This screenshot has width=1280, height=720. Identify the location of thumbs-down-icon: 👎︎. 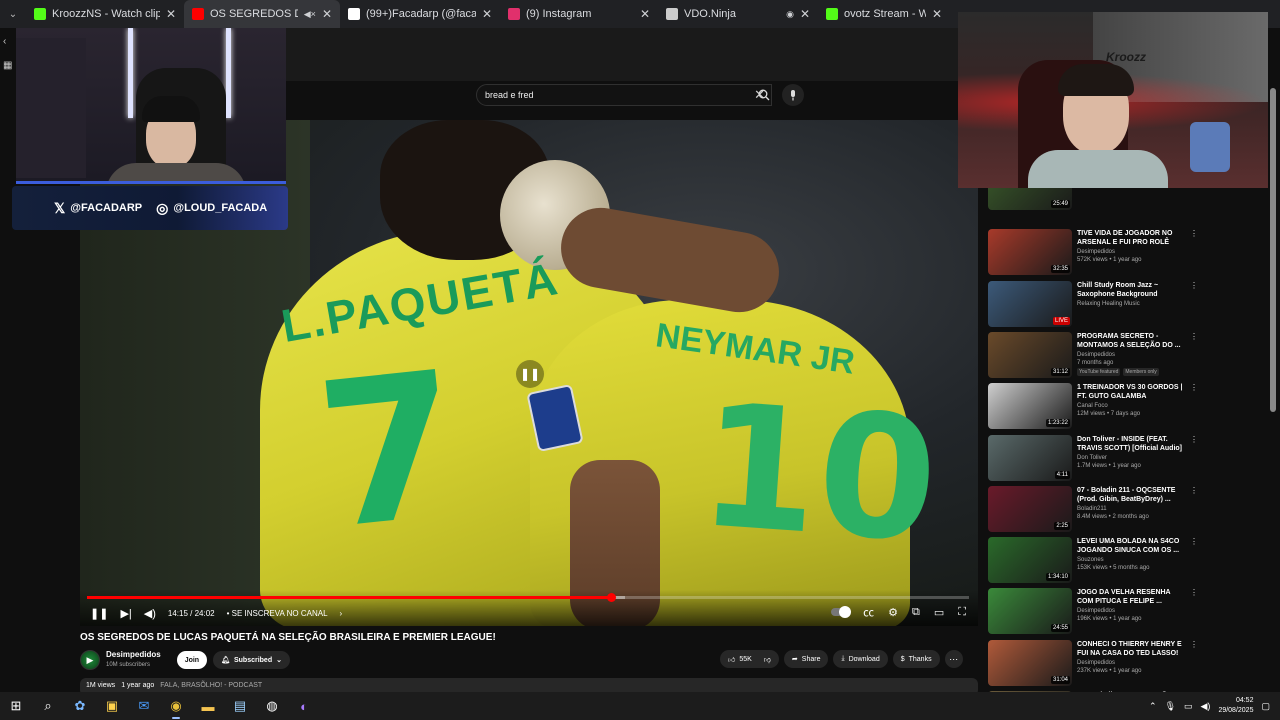
(767, 659).